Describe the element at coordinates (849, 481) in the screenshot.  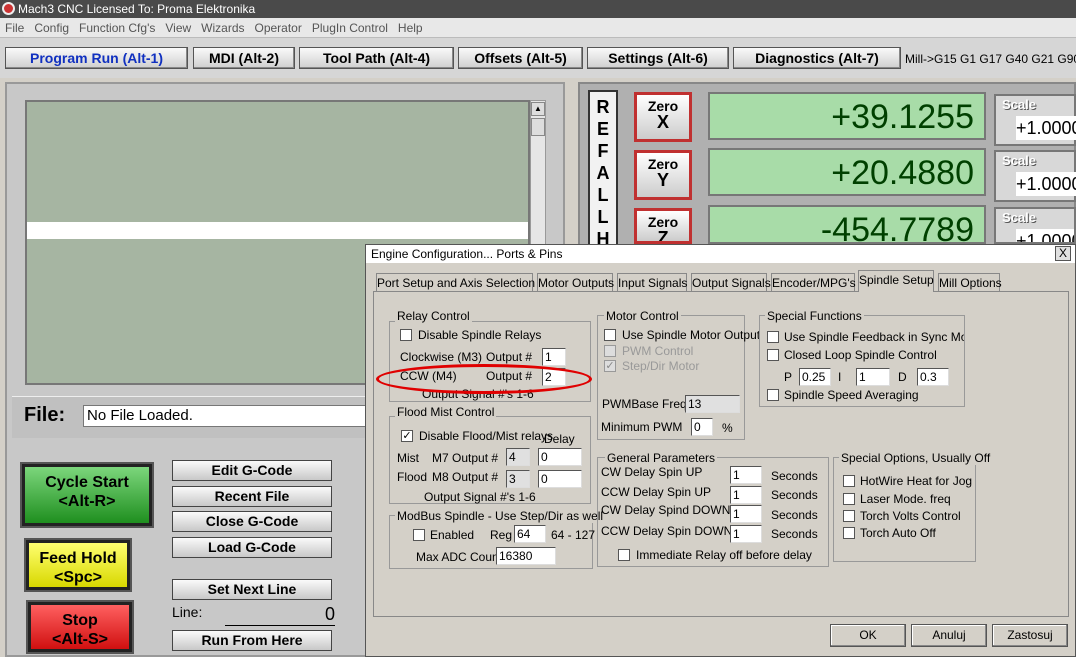
I see `hotwire-checkbox` at that location.